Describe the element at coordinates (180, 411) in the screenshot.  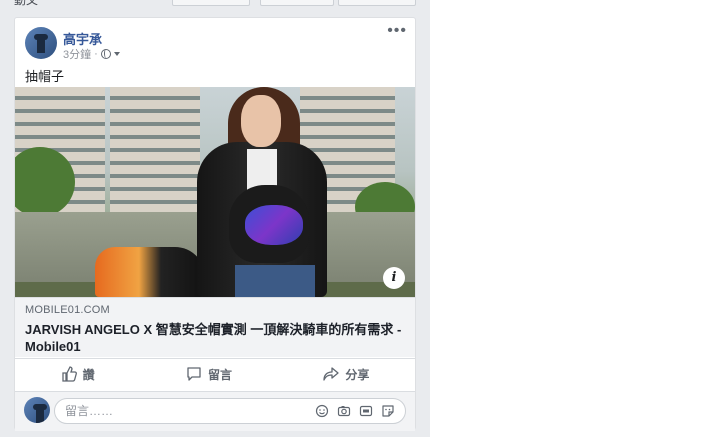
I see `comment-input` at that location.